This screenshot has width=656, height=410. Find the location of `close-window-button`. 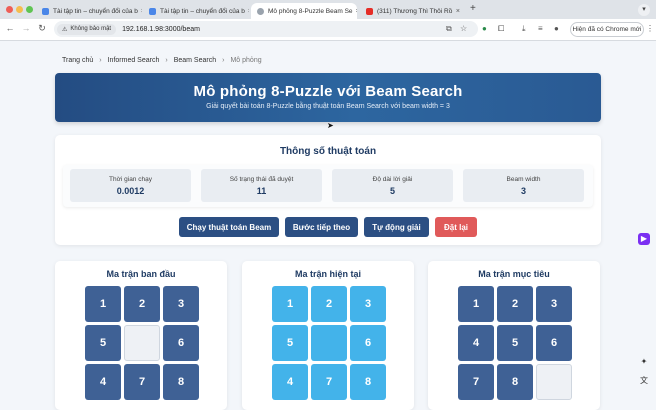

close-window-button is located at coordinates (9, 9).